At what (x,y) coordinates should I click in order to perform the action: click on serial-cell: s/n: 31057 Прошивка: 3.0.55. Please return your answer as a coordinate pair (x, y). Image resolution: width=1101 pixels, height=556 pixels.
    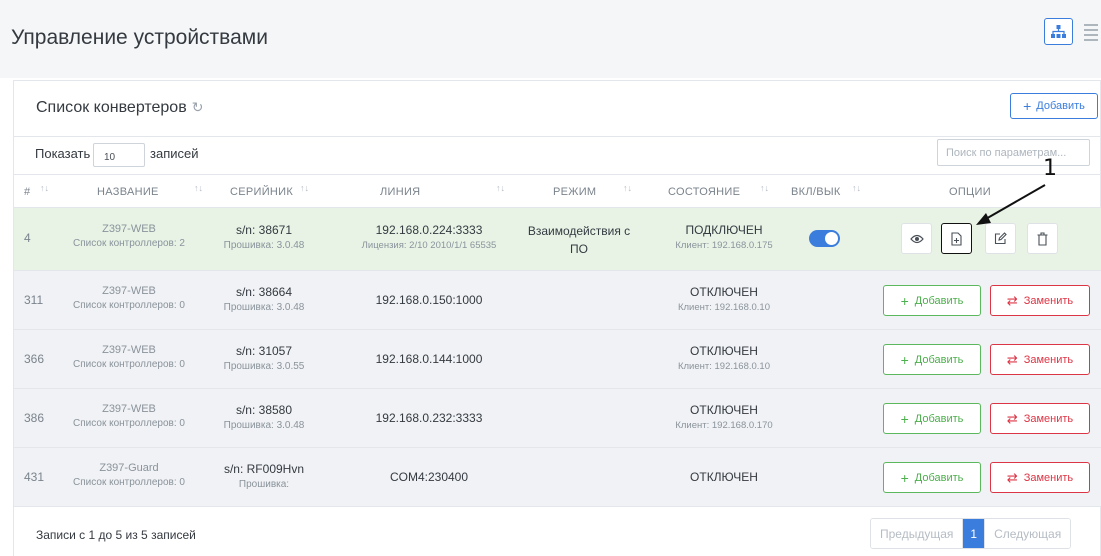
    Looking at the image, I should click on (264, 358).